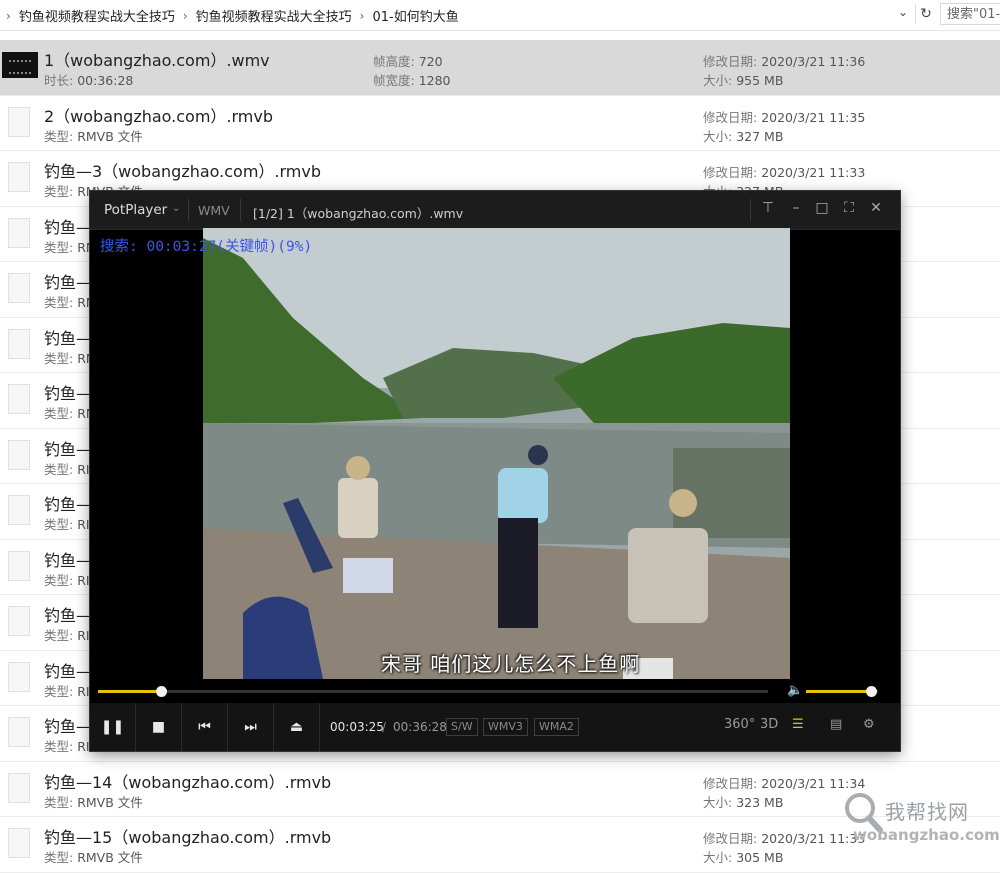  I want to click on watermark-url: wobangzhao.com, so click(926, 835).